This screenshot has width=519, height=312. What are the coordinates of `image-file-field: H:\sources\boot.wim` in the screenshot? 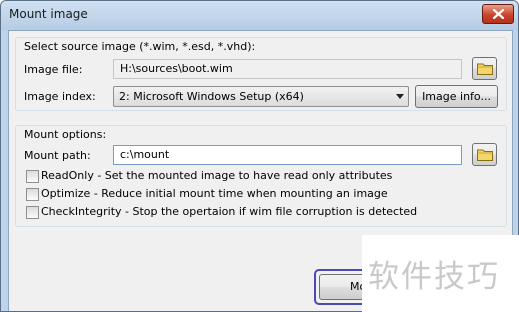 It's located at (287, 69).